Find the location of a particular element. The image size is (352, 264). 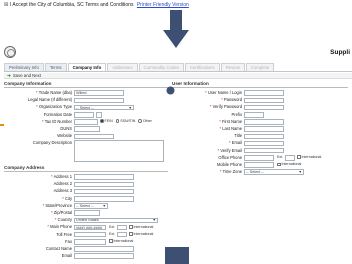

verify-password-input is located at coordinates (264, 107).